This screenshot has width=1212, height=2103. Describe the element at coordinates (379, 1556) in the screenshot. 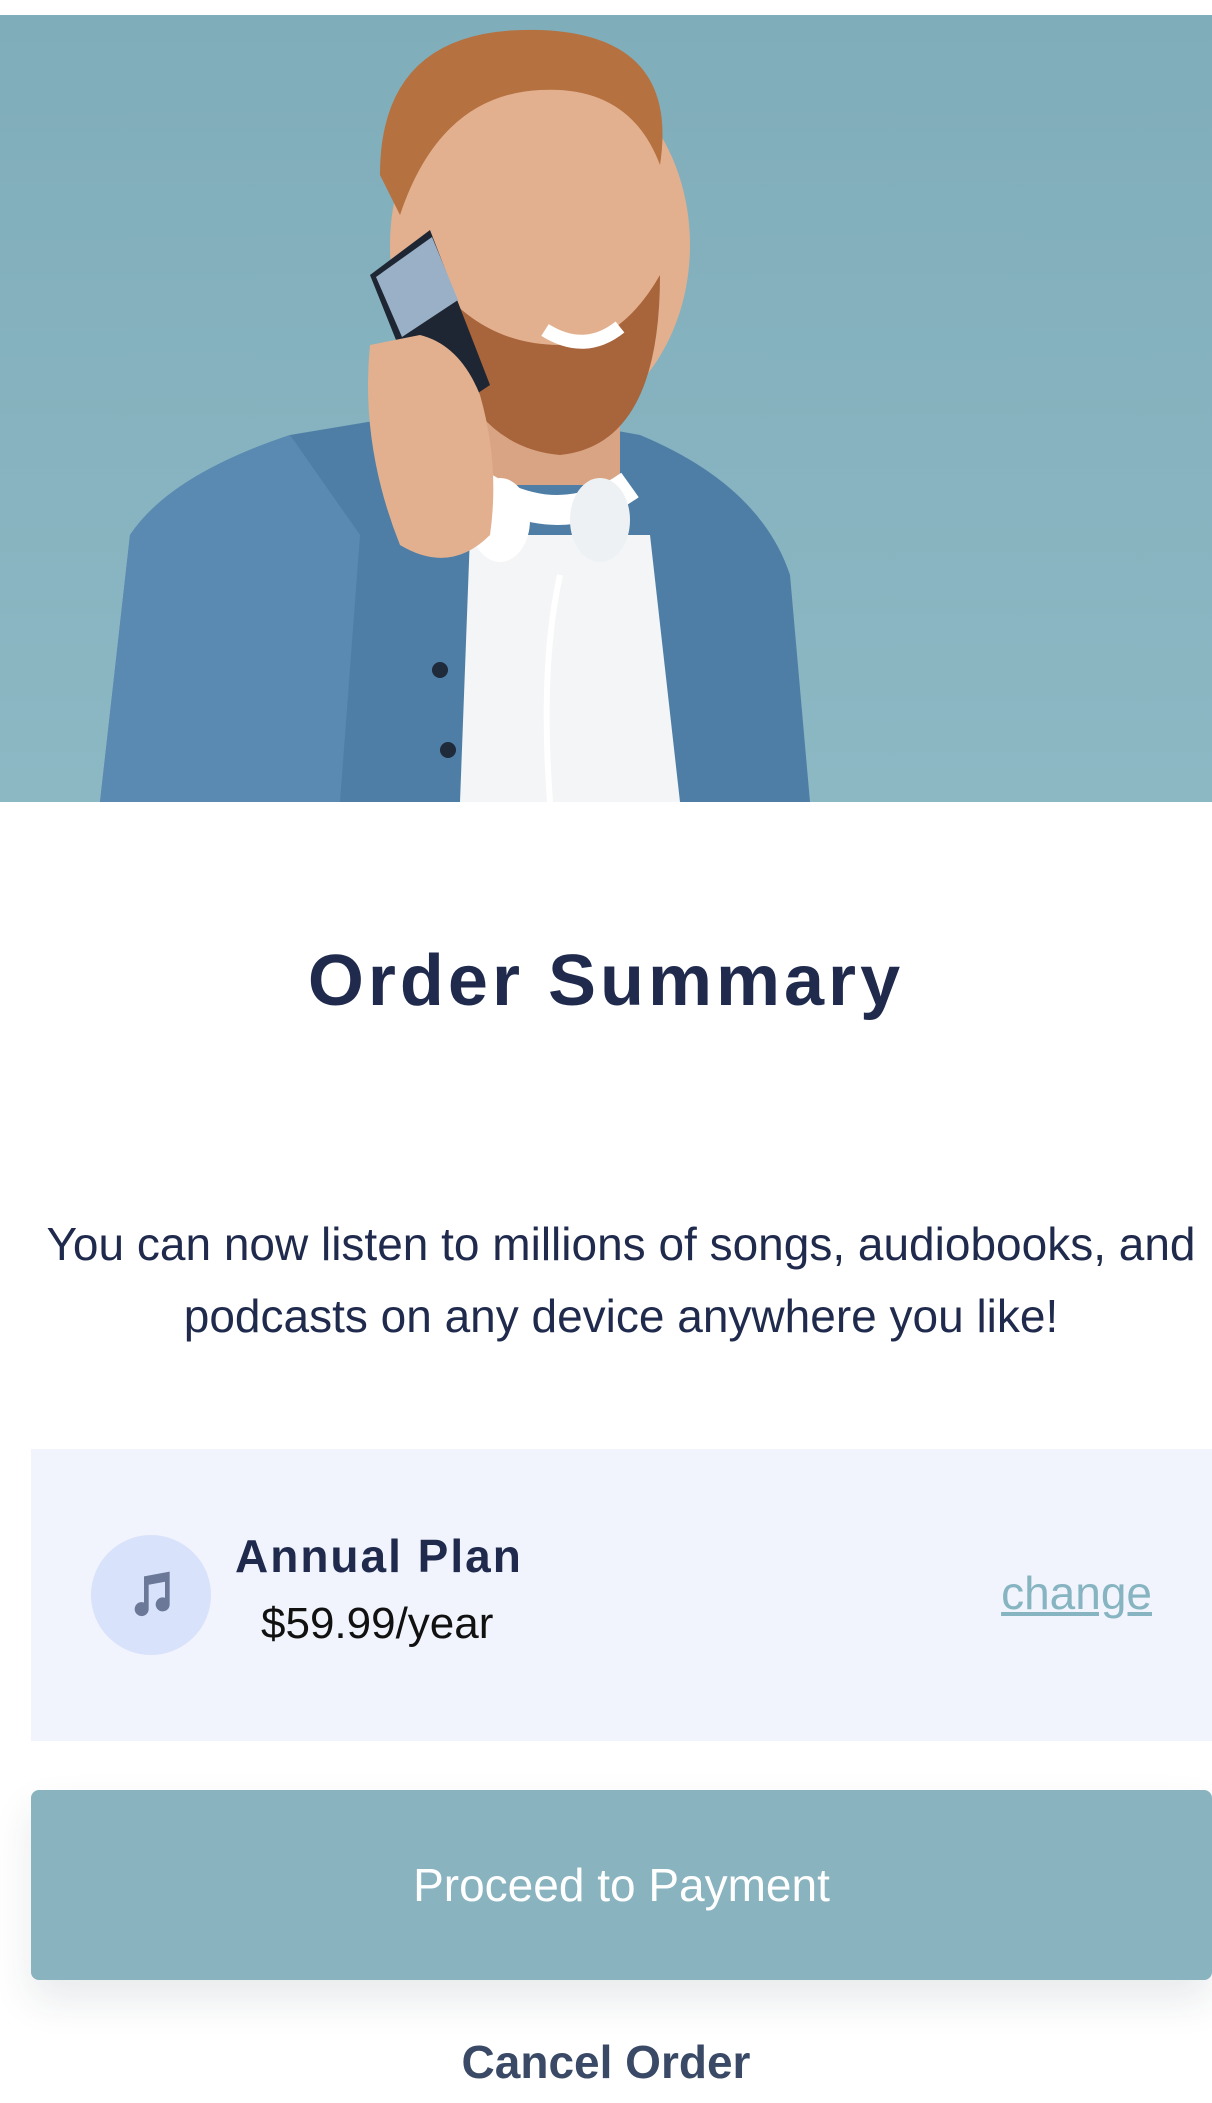

I see `plan-name: Annual Plan` at that location.